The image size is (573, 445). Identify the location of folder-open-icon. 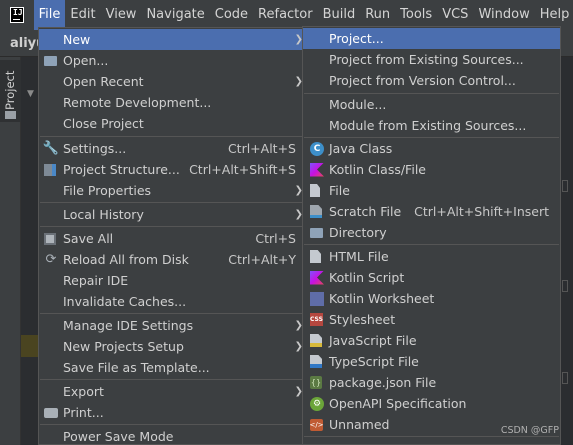
(50, 60).